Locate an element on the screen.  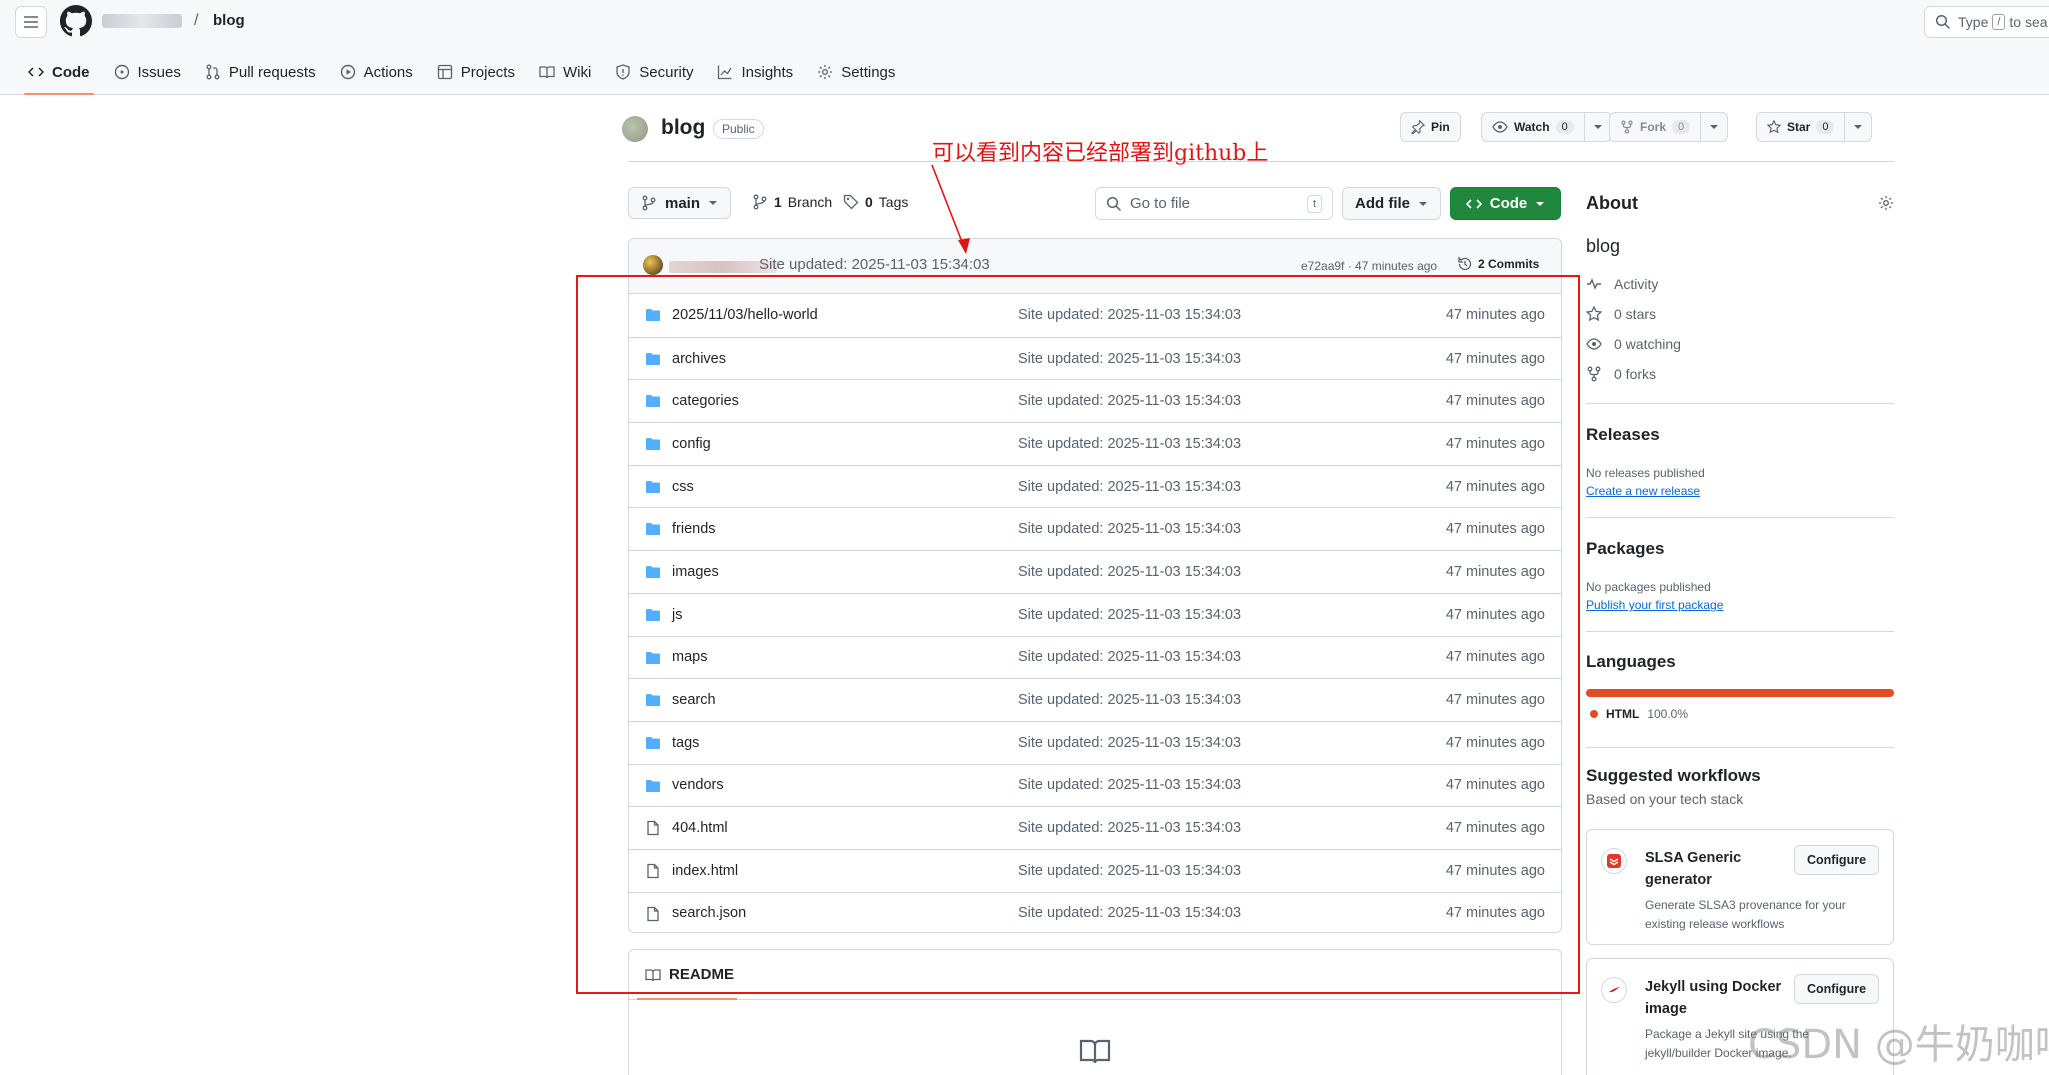
tab-code: Code is located at coordinates (59, 74).